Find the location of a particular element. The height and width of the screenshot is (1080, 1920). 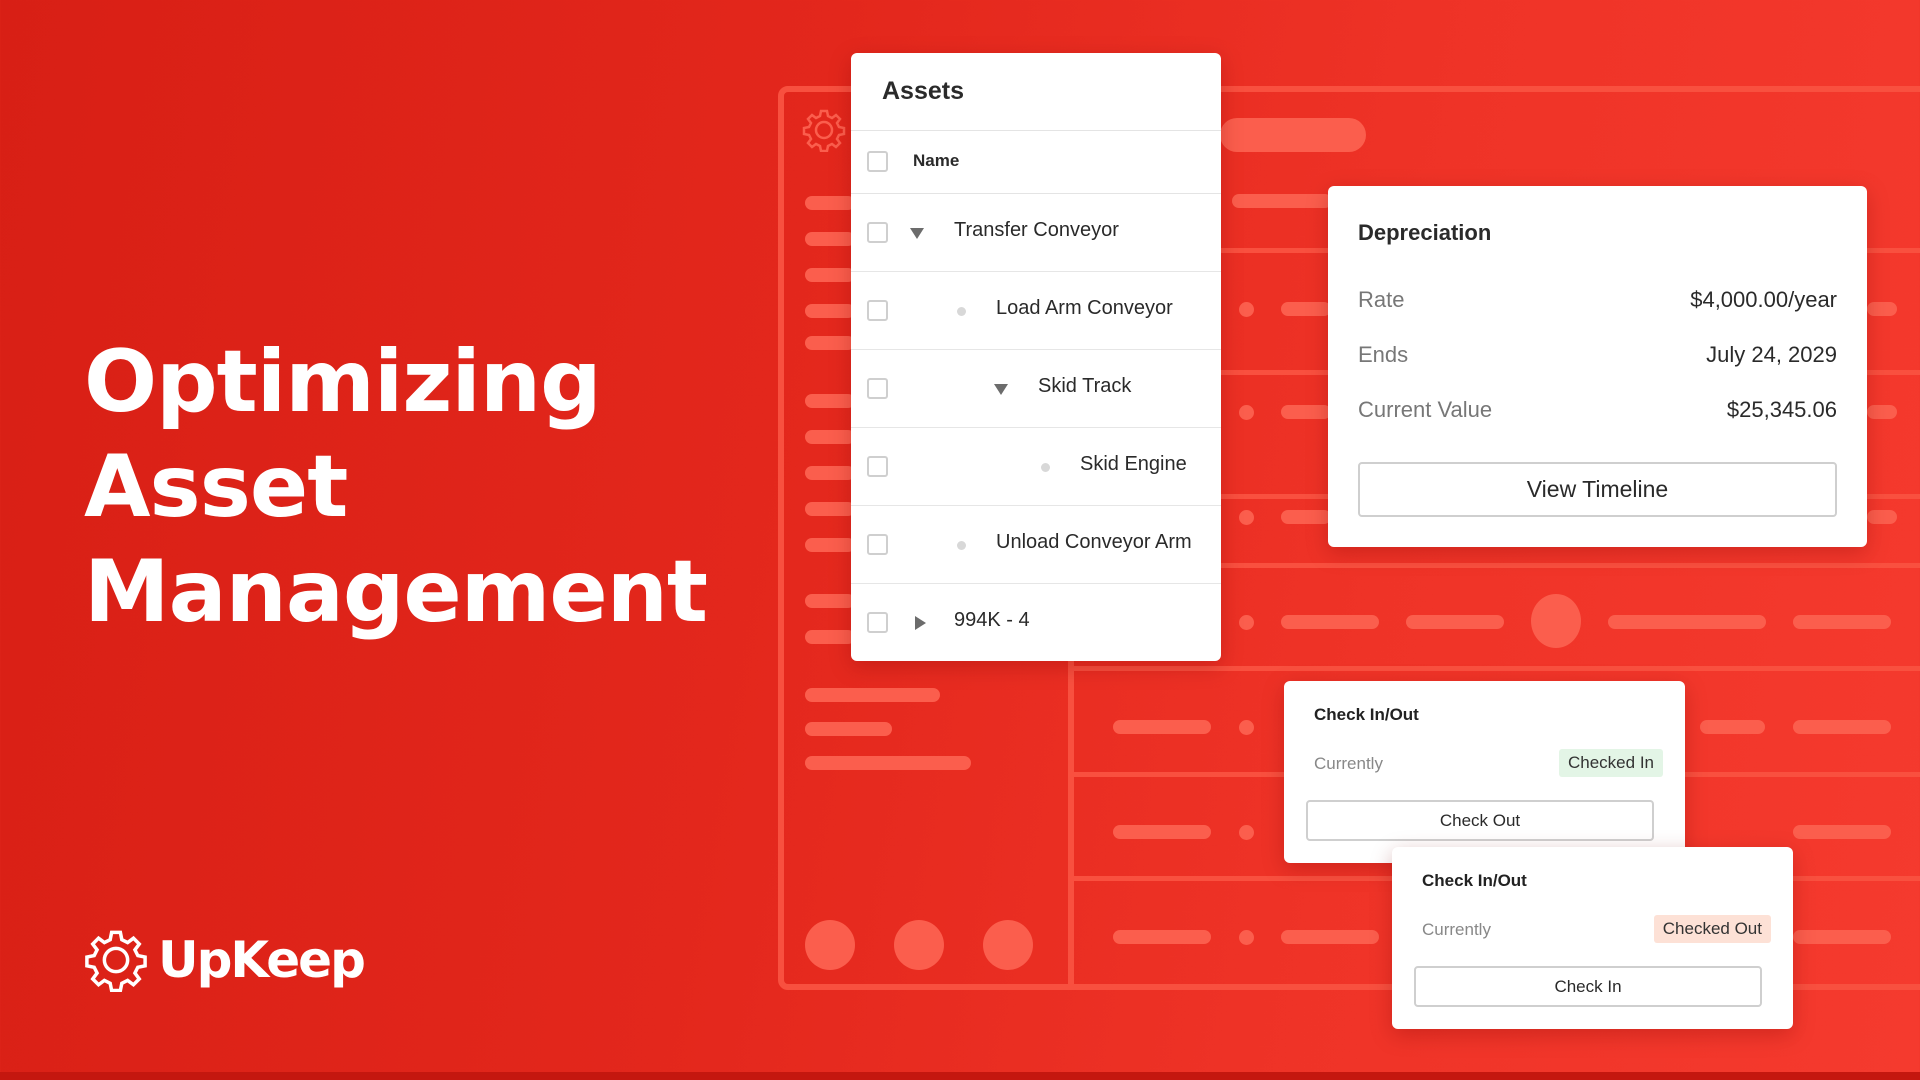

asset-row: 994K - 4 is located at coordinates (1036, 623).